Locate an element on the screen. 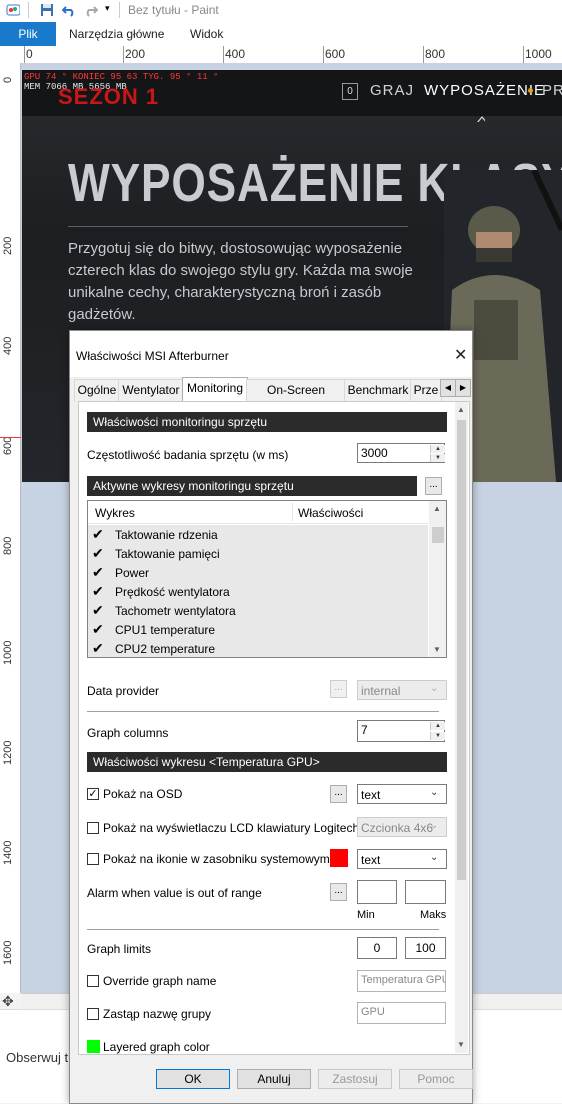 Image resolution: width=562 pixels, height=1104 pixels. tab-view: Widok is located at coordinates (206, 34).